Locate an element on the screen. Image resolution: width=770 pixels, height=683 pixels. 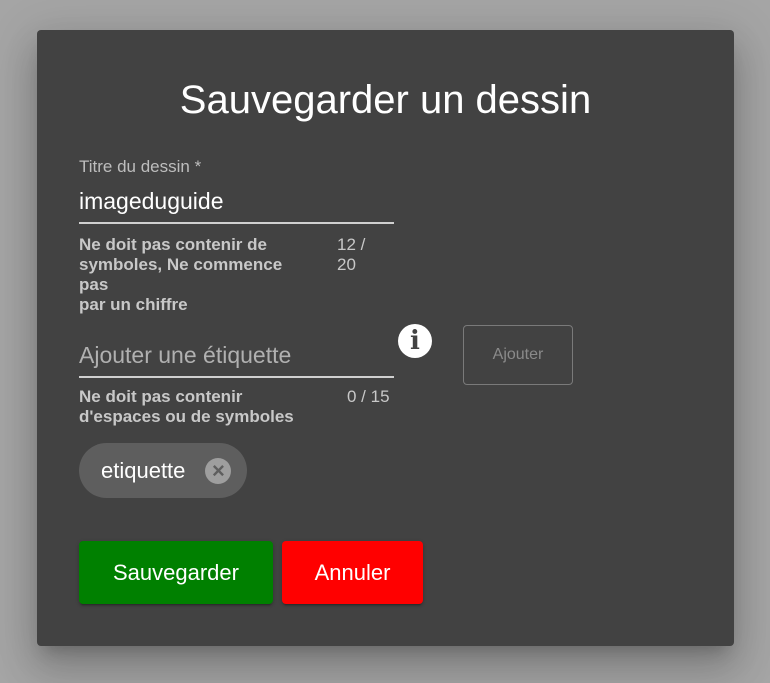
tag-input is located at coordinates (236, 355).